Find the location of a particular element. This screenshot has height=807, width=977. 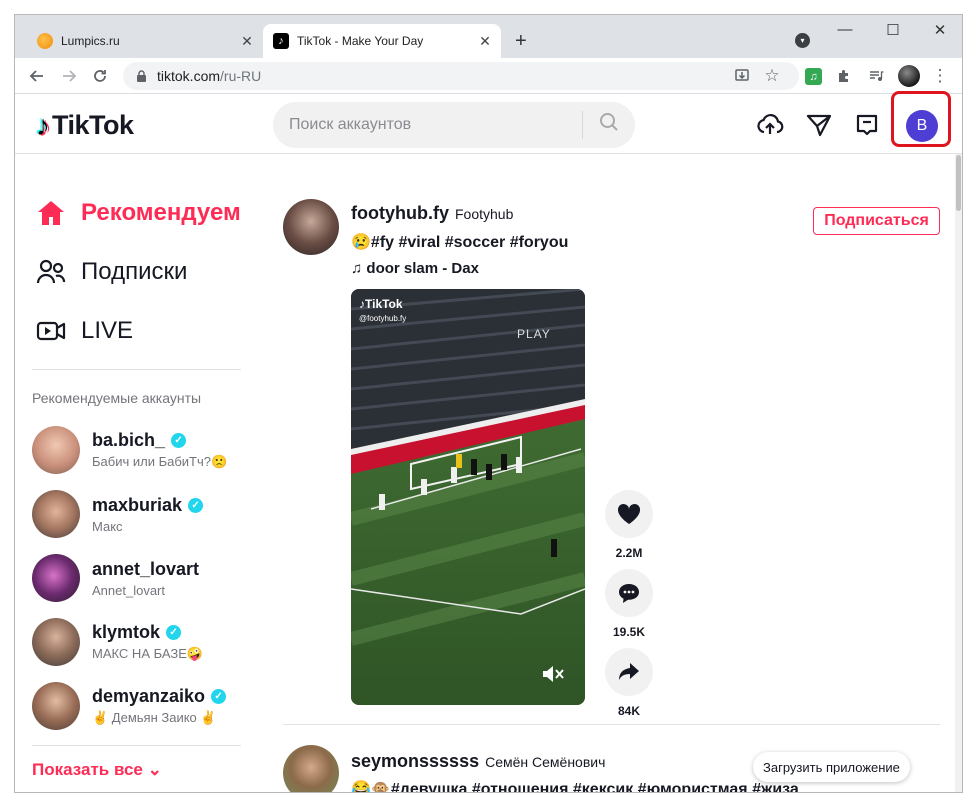

video-handle: @footyhub.fy is located at coordinates (383, 318).